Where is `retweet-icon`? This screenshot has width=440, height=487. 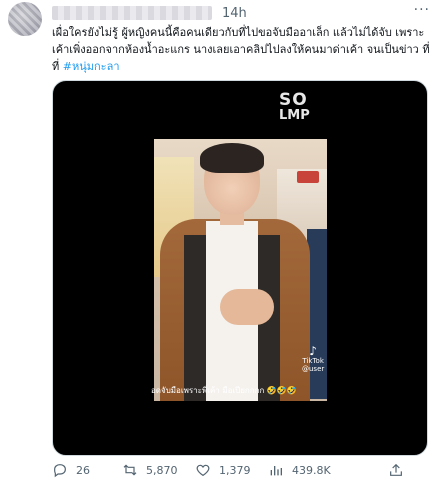 retweet-icon is located at coordinates (130, 470).